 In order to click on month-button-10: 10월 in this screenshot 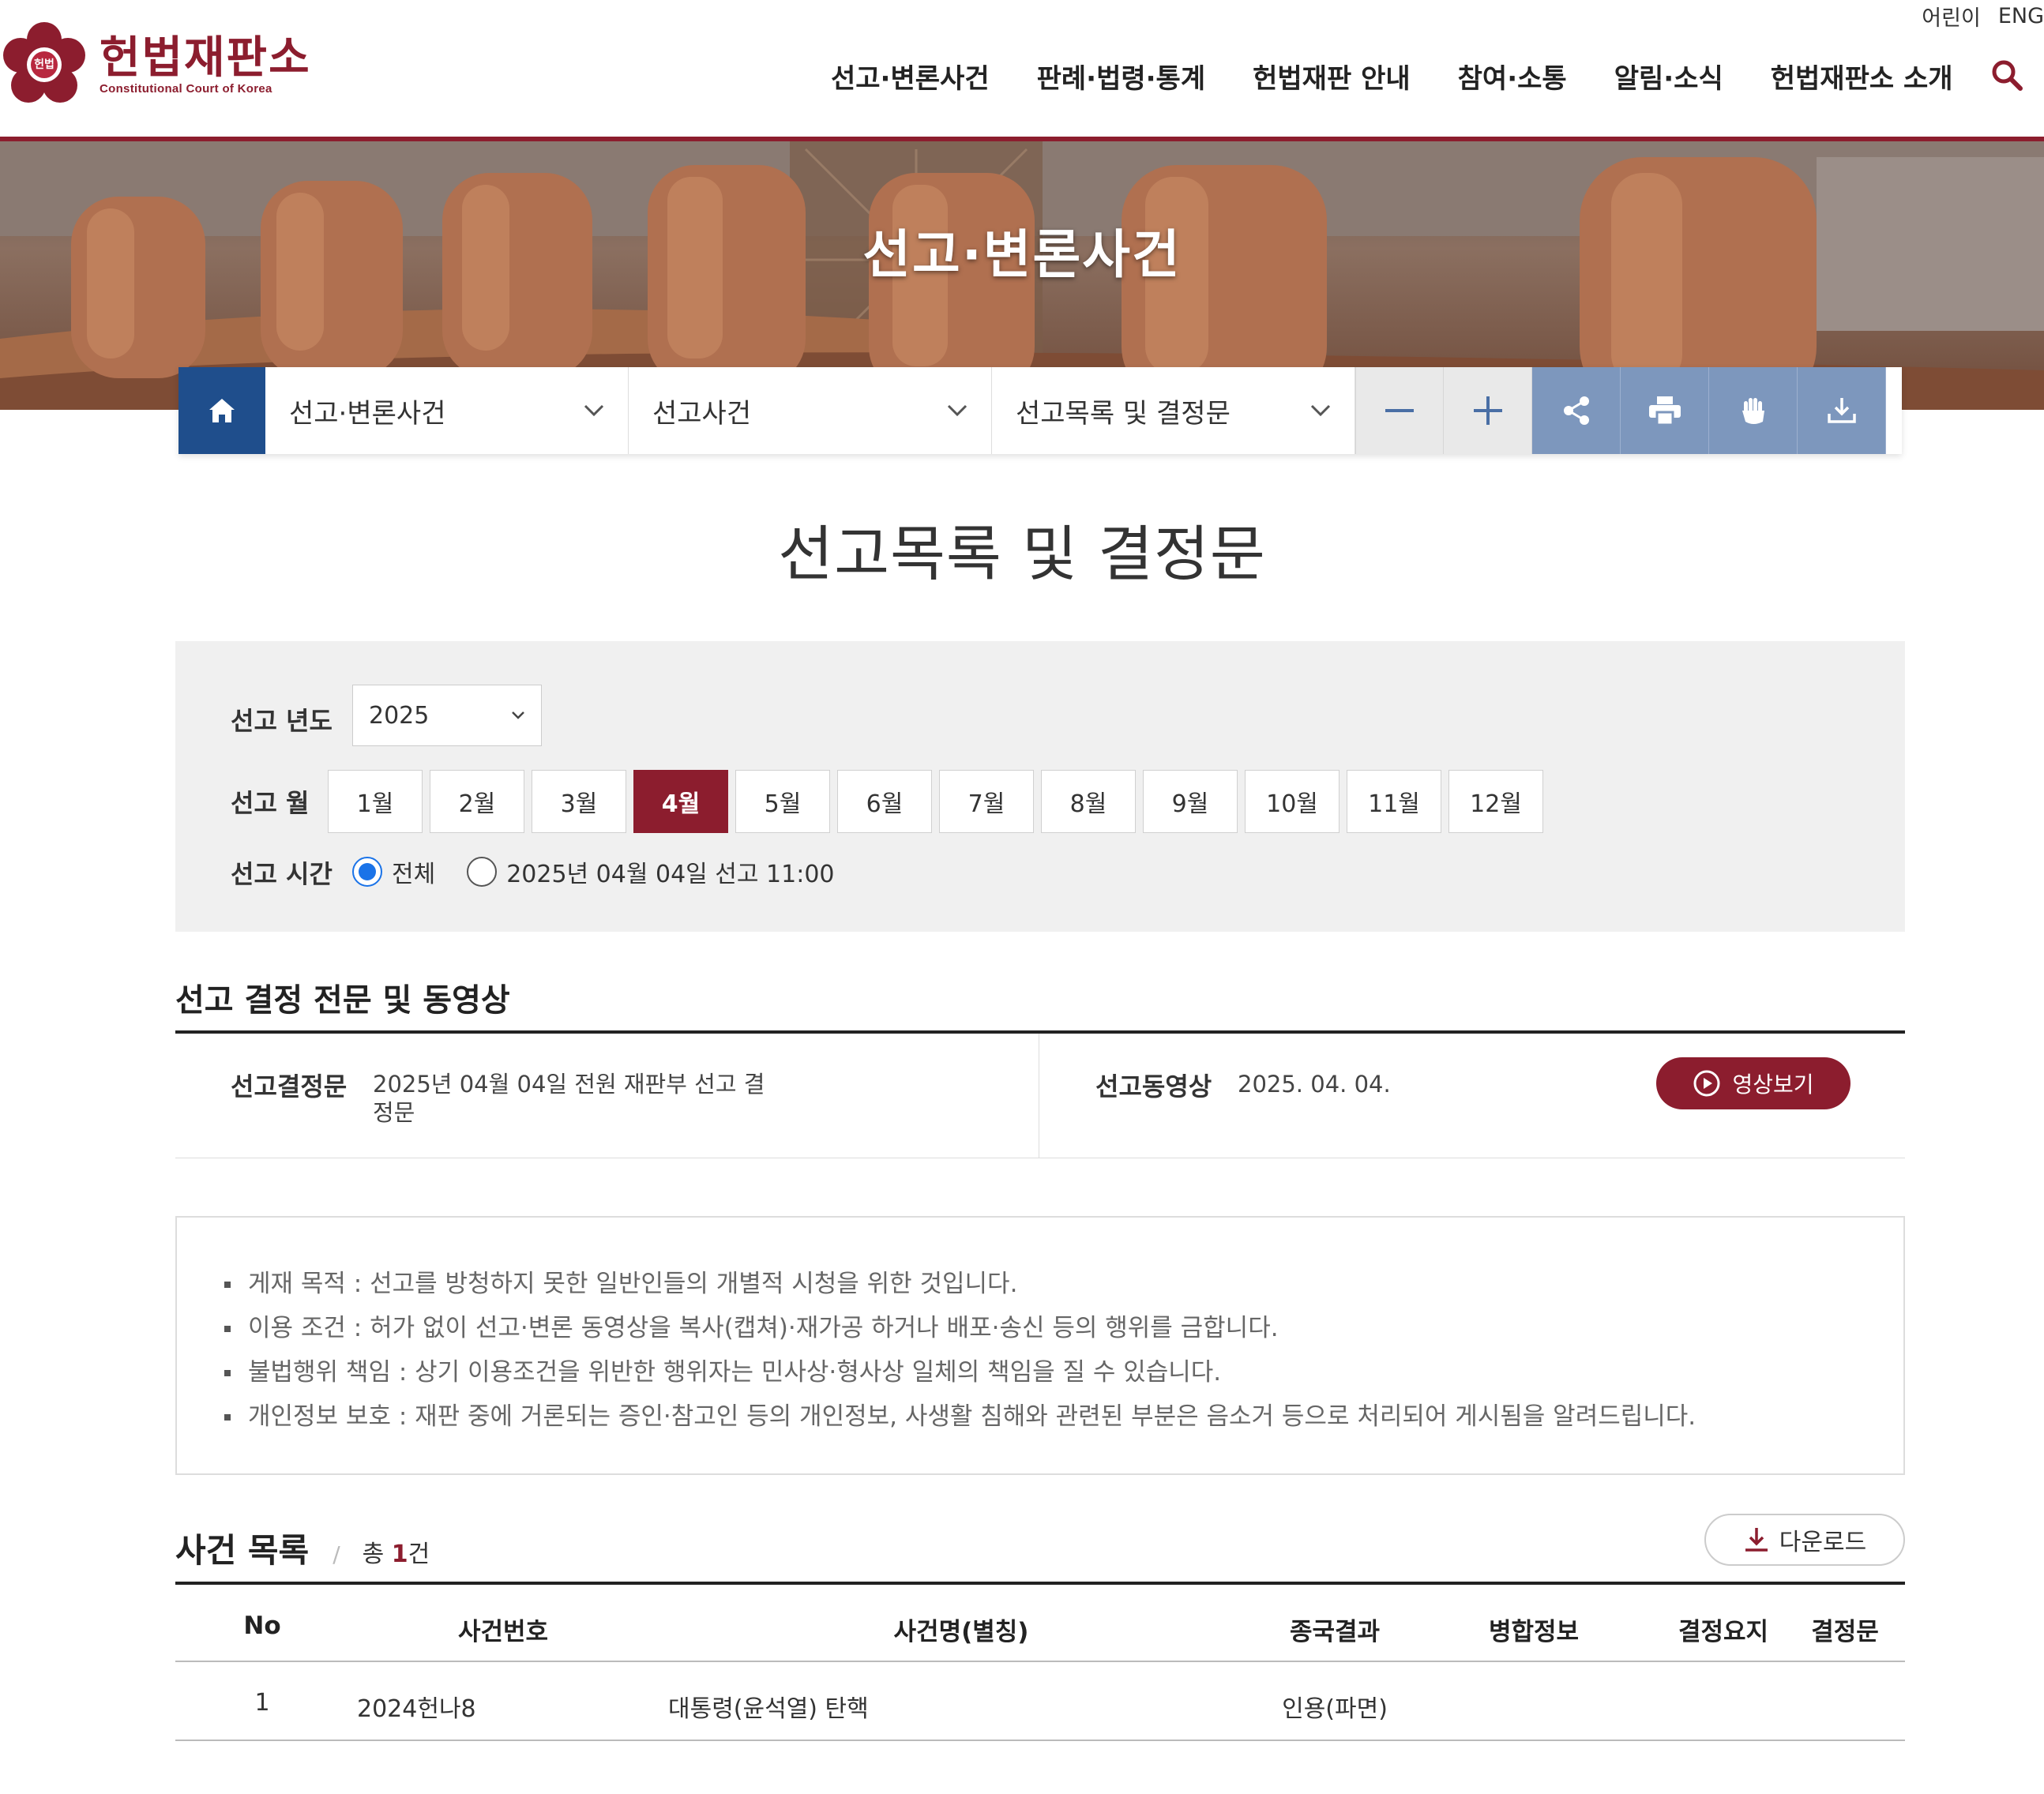, I will do `click(1292, 801)`.